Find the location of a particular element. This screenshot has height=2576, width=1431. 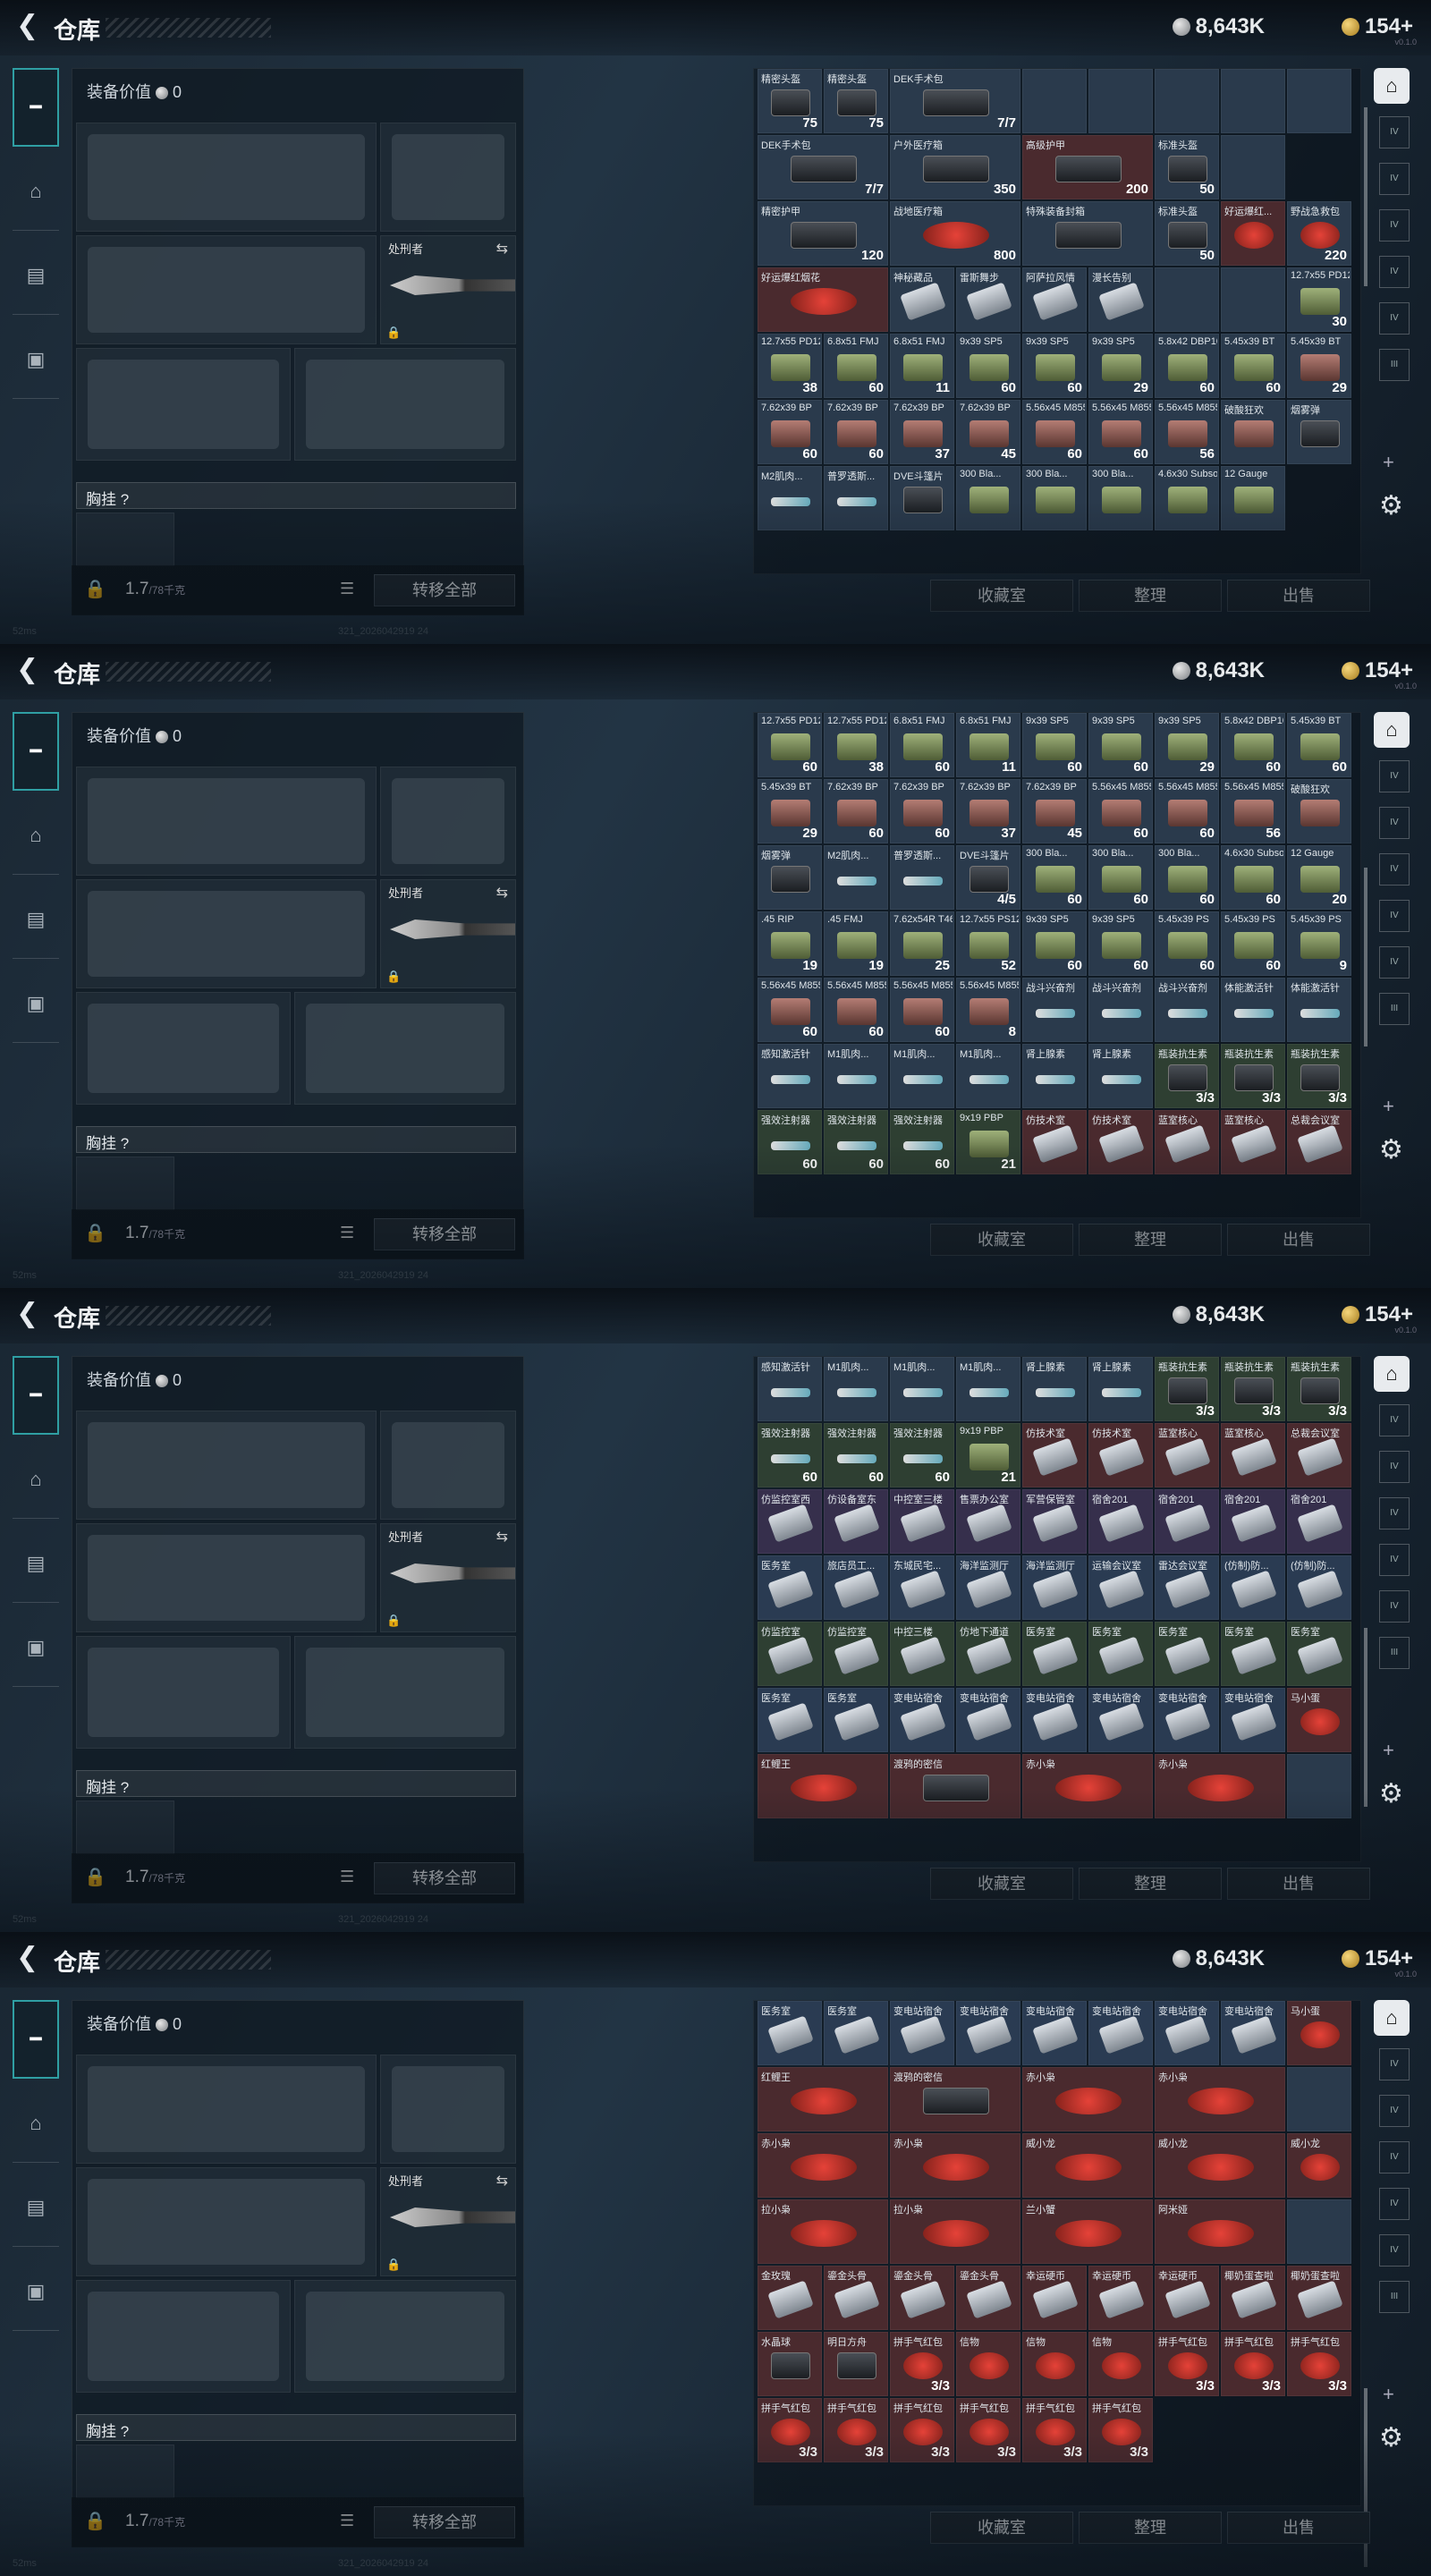

inventory-item: 好运爆红烟花 is located at coordinates (823, 299).